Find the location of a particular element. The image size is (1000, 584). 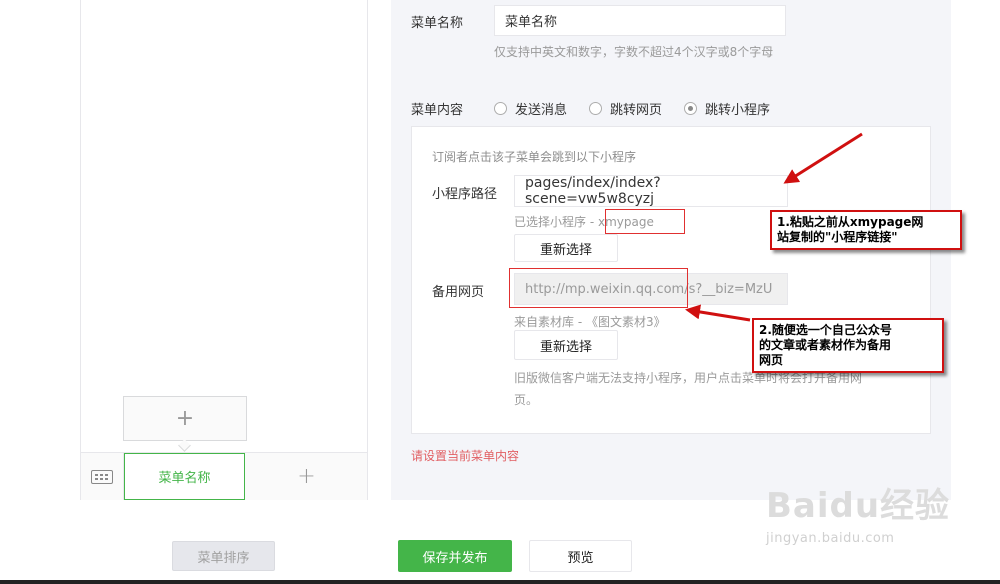

radio-label: 跳转网页 is located at coordinates (636, 110).